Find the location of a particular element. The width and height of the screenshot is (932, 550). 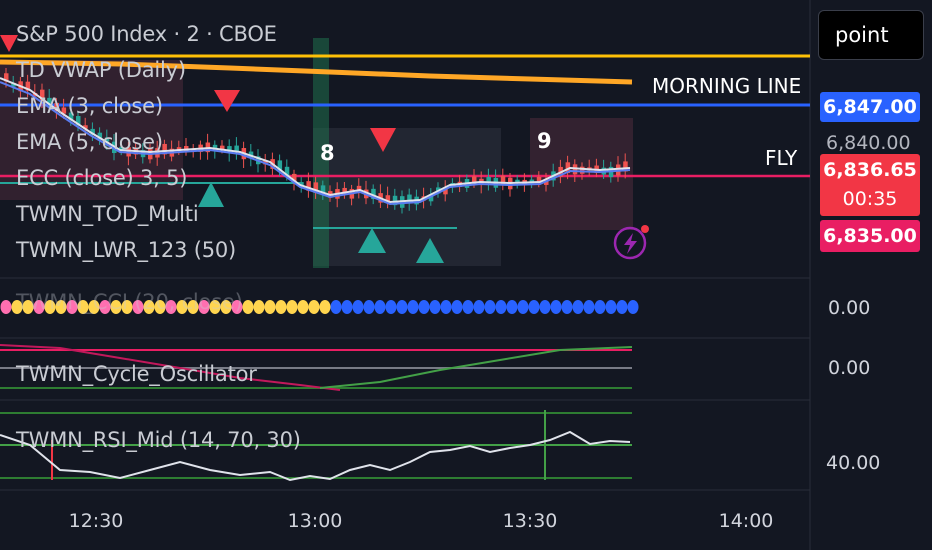

legend-vwap: TD VWAP (Daily) is located at coordinates (101, 70).